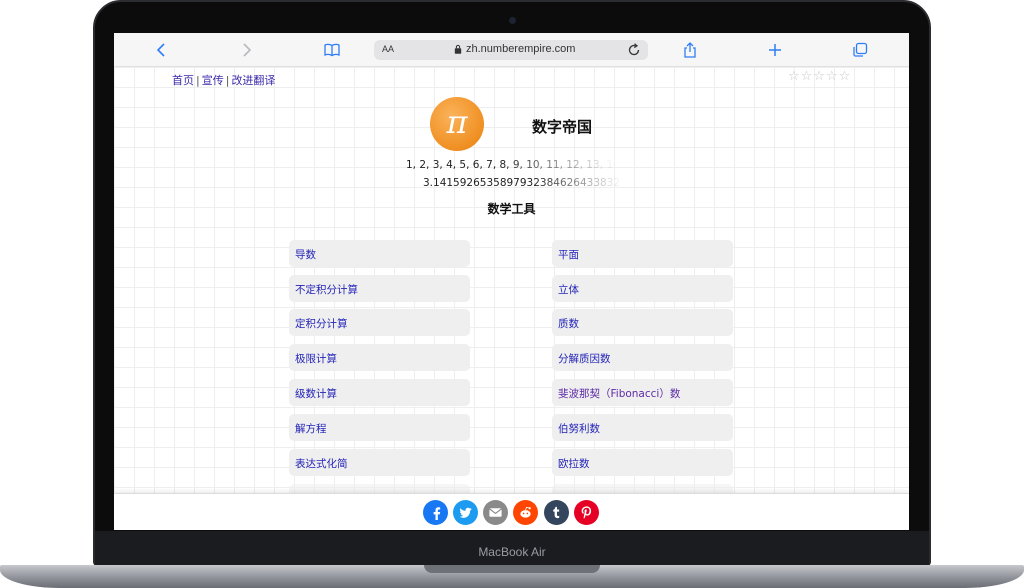 This screenshot has height=588, width=1024. I want to click on tool-link-euler: 欧拉数, so click(642, 462).